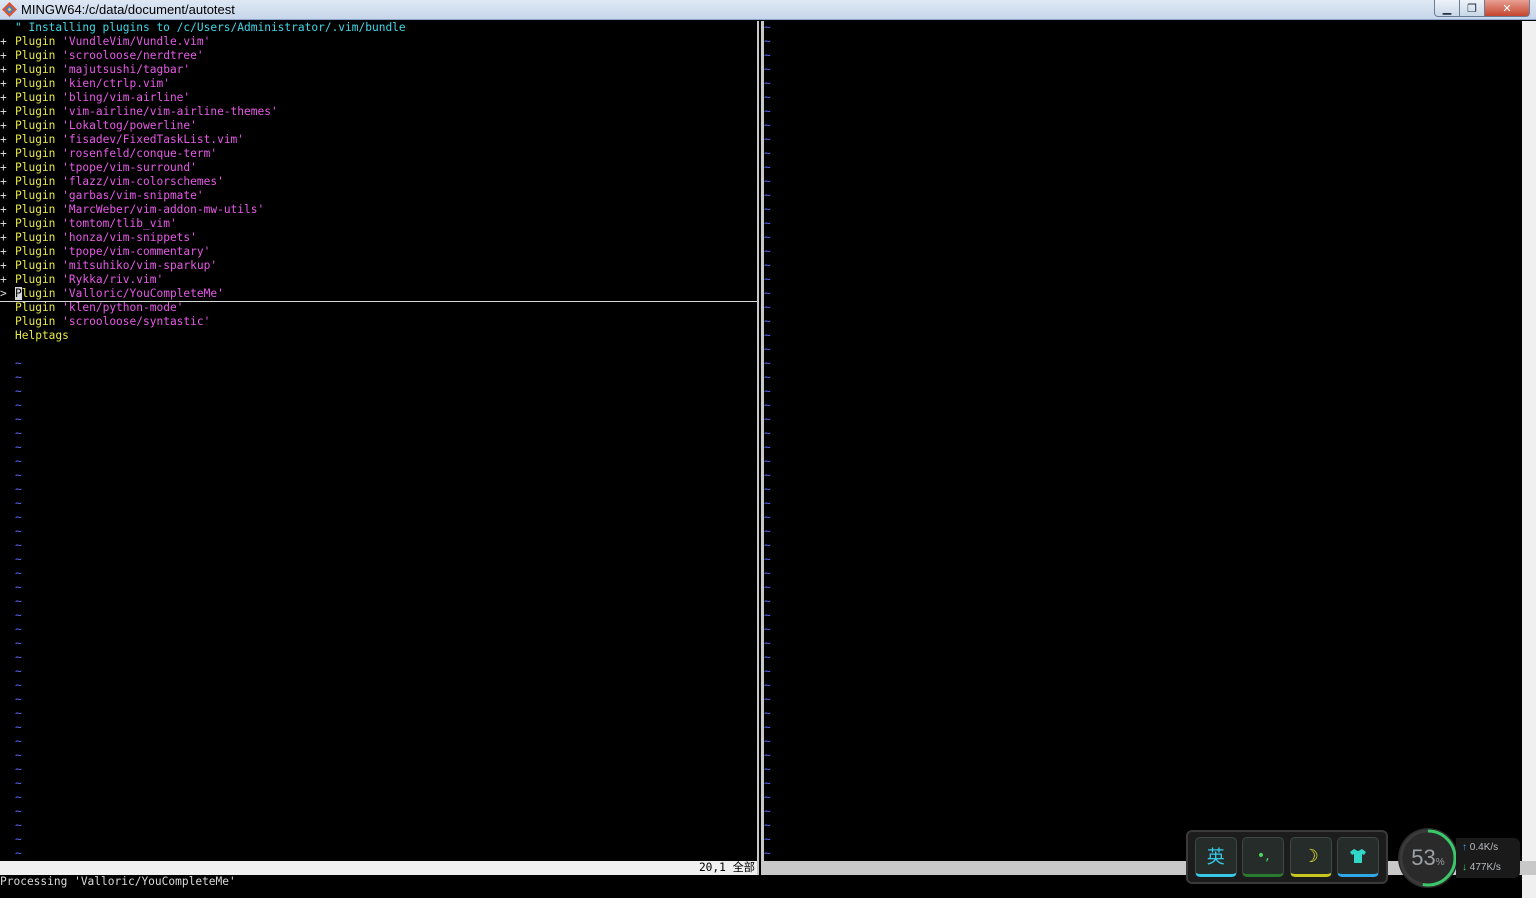  I want to click on code-line: + Plugin 'scrooloose/nerdtree', so click(102, 56).